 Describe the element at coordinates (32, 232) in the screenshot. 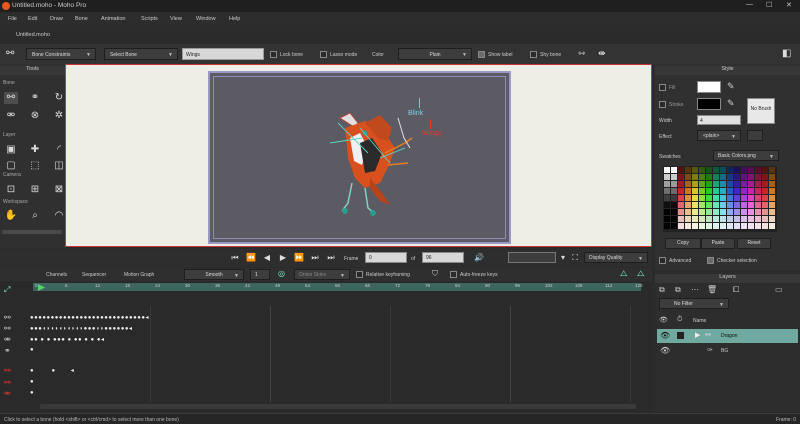

I see `tools-scrollbar` at that location.